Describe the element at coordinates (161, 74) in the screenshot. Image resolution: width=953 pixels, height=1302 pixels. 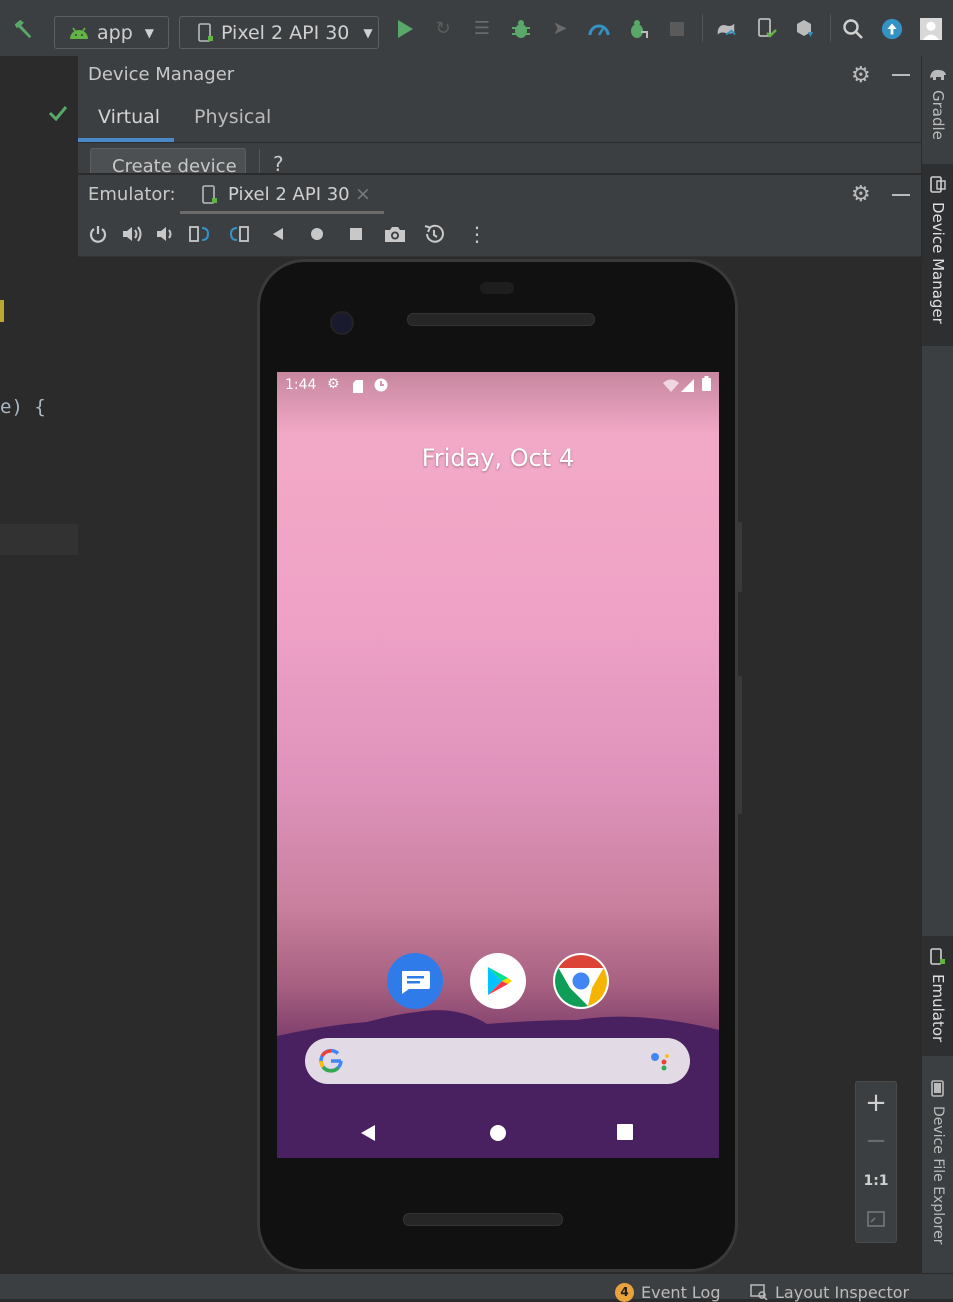
I see `device-manager-title: Device Manager` at that location.